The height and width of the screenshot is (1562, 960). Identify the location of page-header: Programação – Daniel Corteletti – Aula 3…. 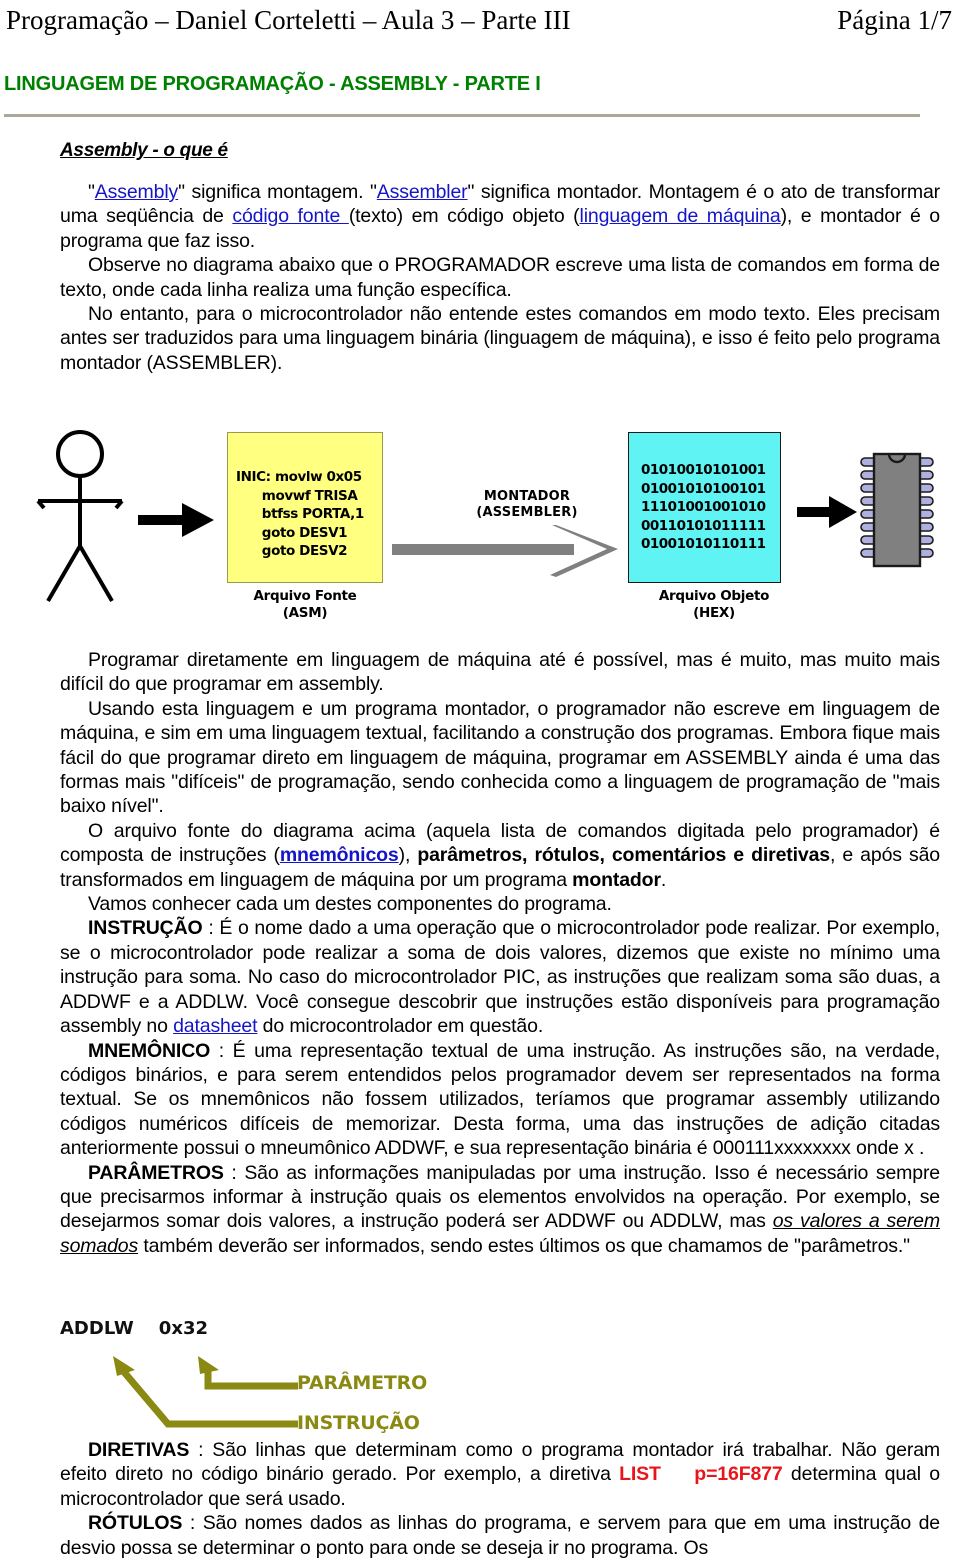
(480, 22).